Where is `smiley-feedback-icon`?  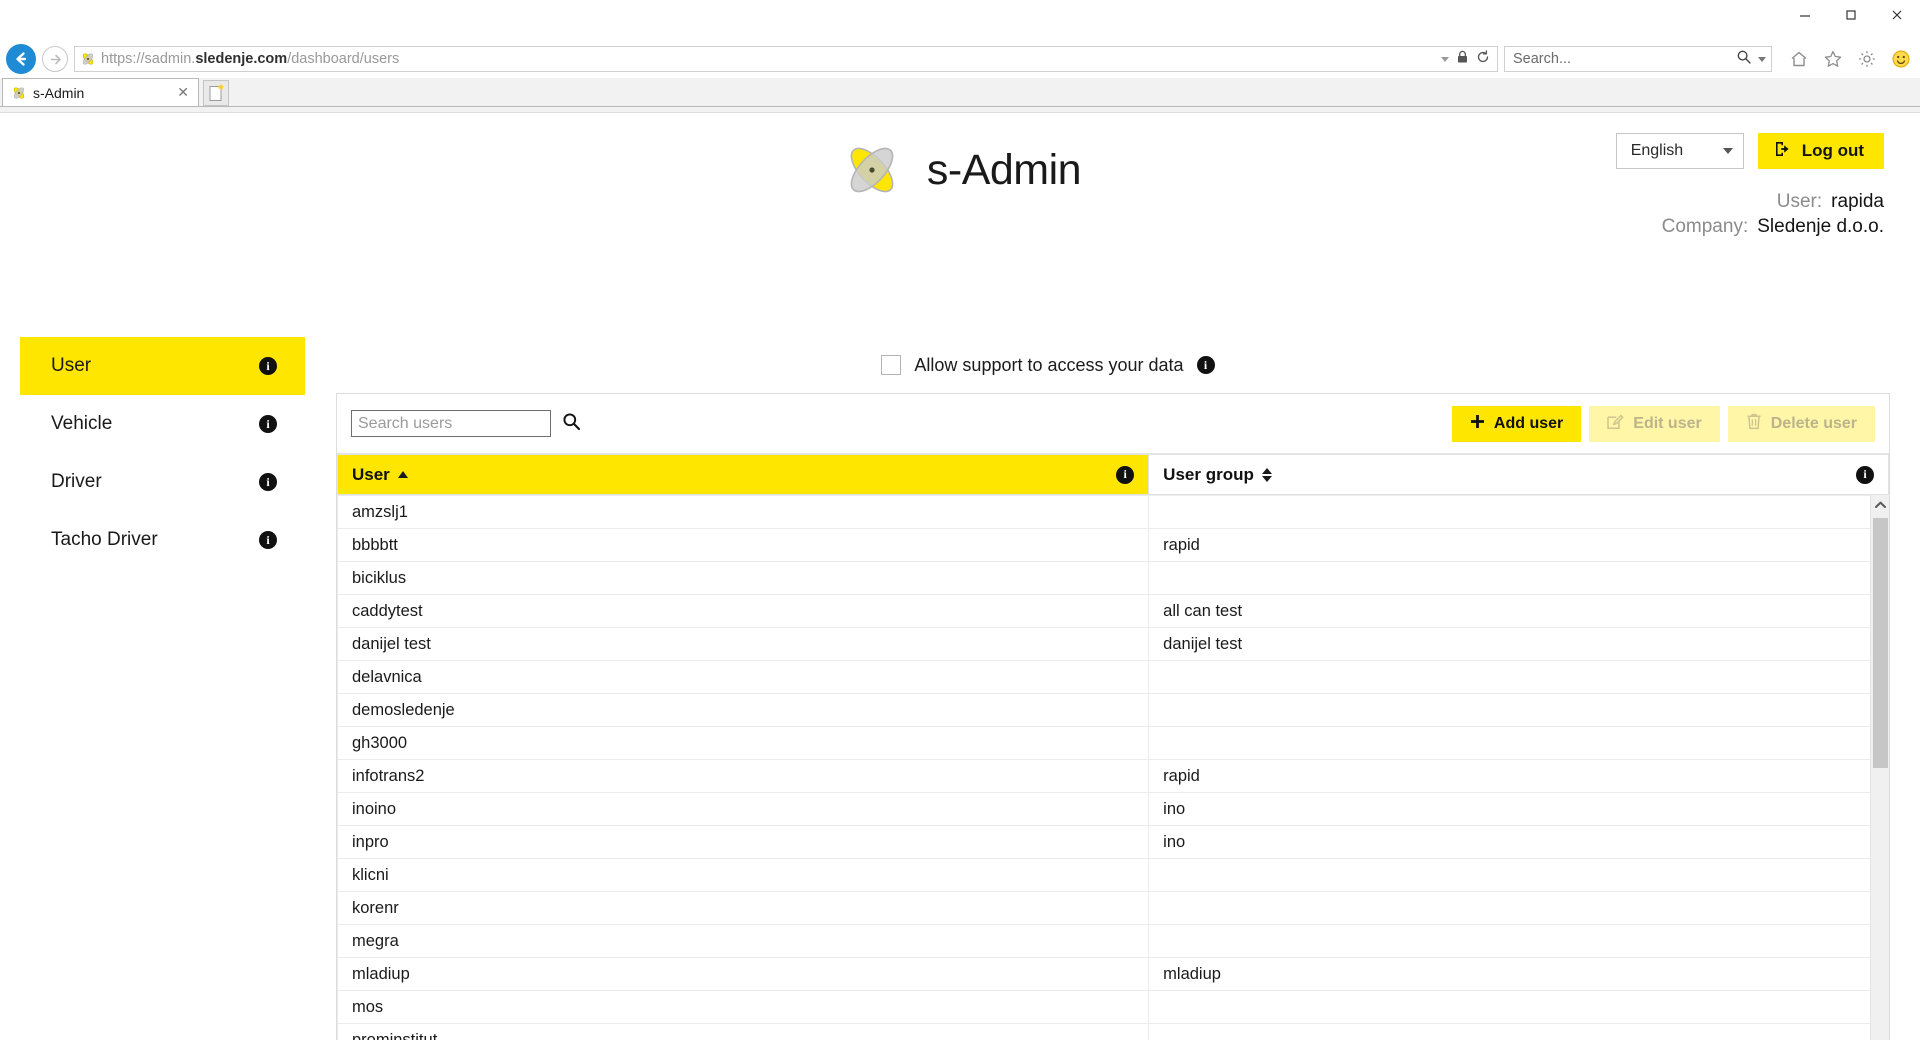 smiley-feedback-icon is located at coordinates (1901, 59).